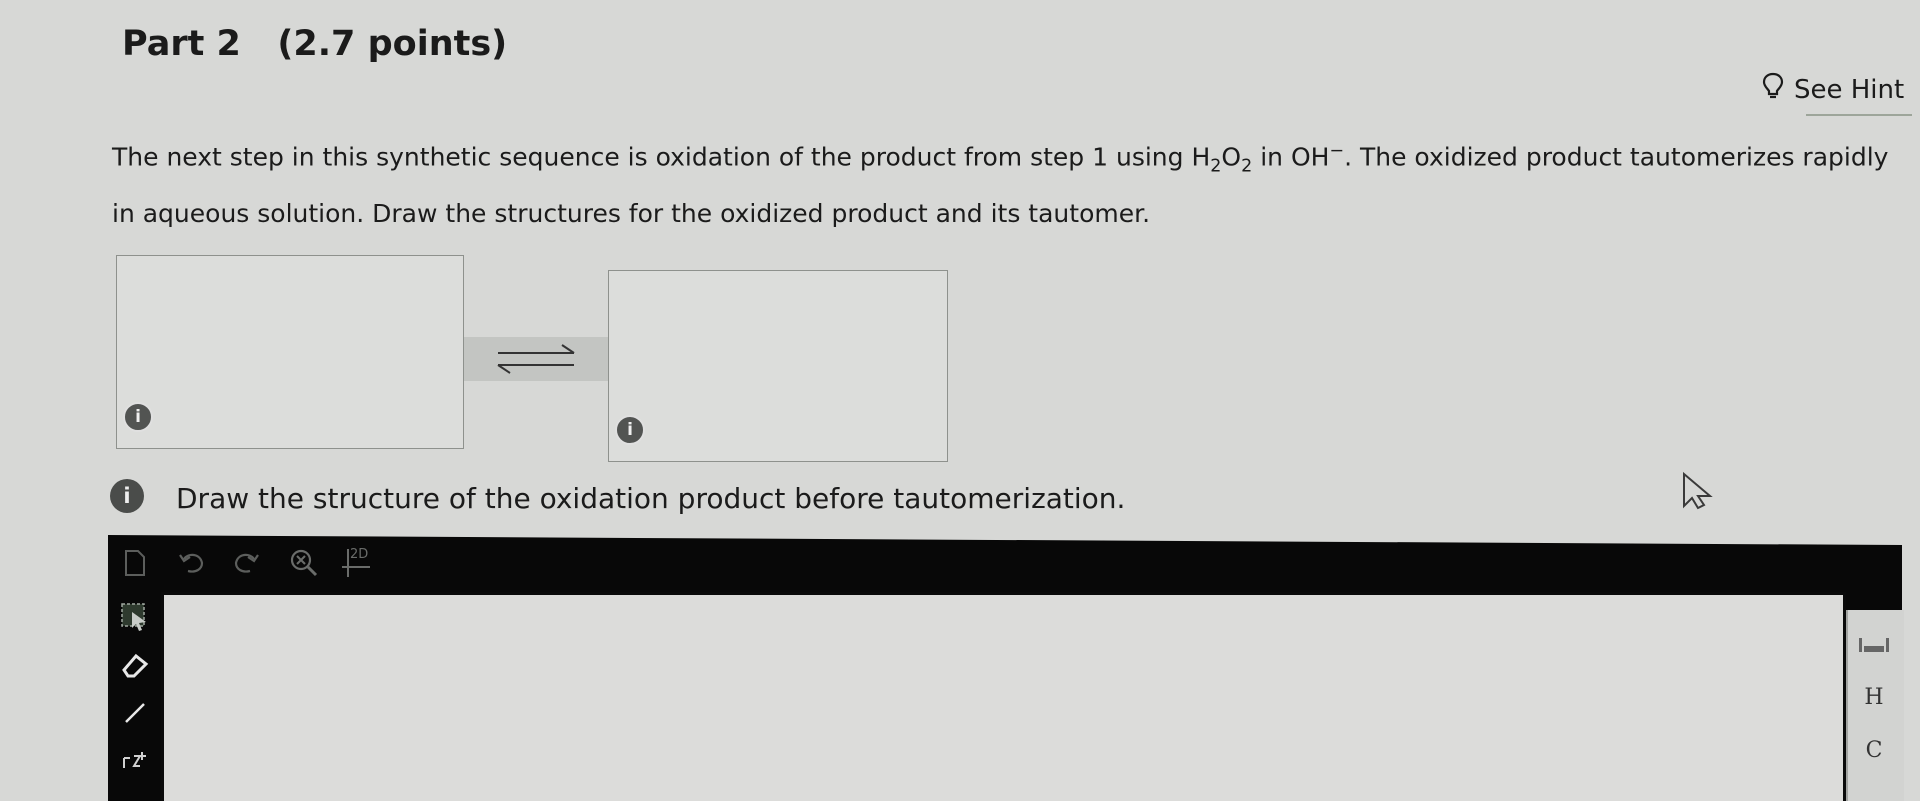 The height and width of the screenshot is (801, 1920). What do you see at coordinates (1700, 492) in the screenshot?
I see `mouse-cursor-icon` at bounding box center [1700, 492].